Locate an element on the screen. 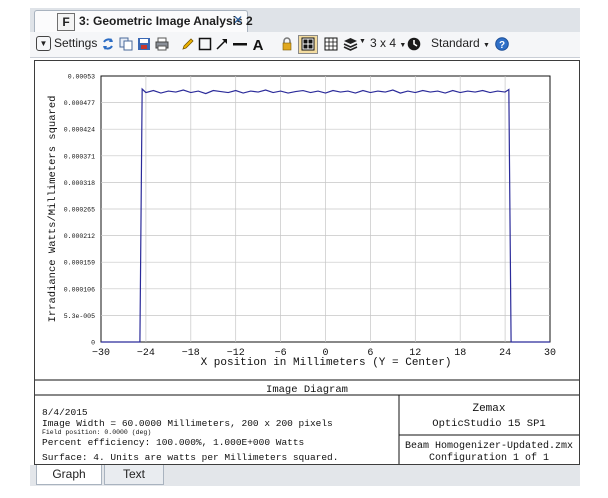  tab-strip: F 3: Geometric Image Analysis 2 ✕ is located at coordinates (305, 20).